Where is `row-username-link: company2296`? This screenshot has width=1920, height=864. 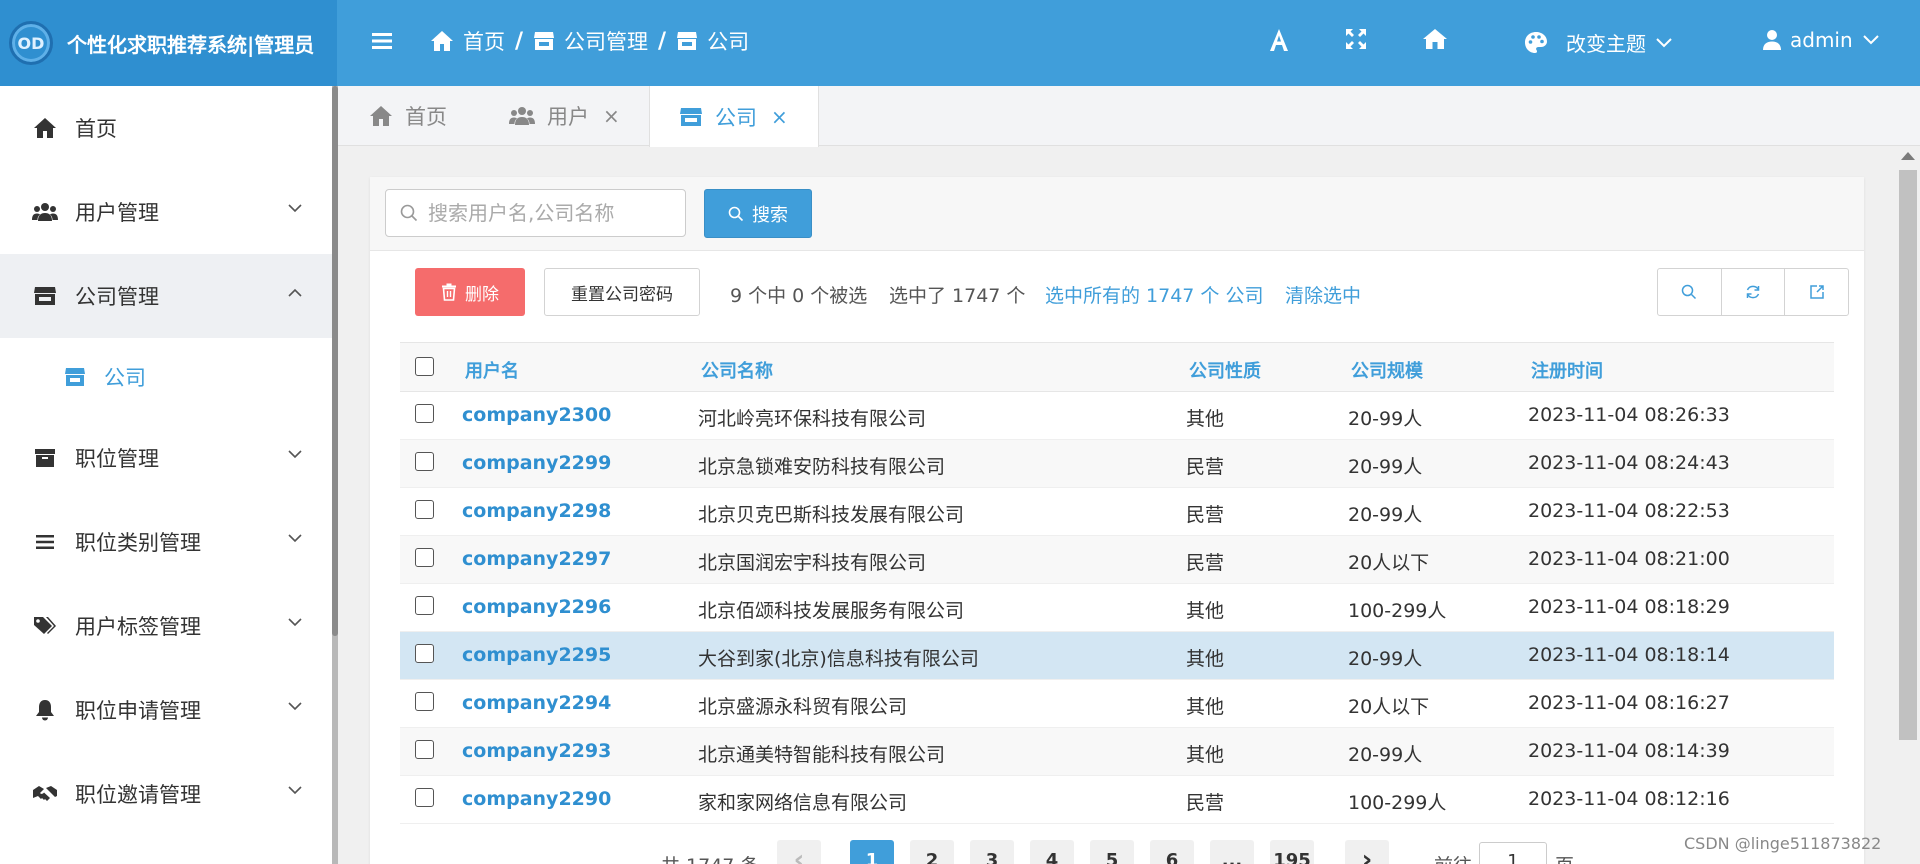 row-username-link: company2296 is located at coordinates (536, 607).